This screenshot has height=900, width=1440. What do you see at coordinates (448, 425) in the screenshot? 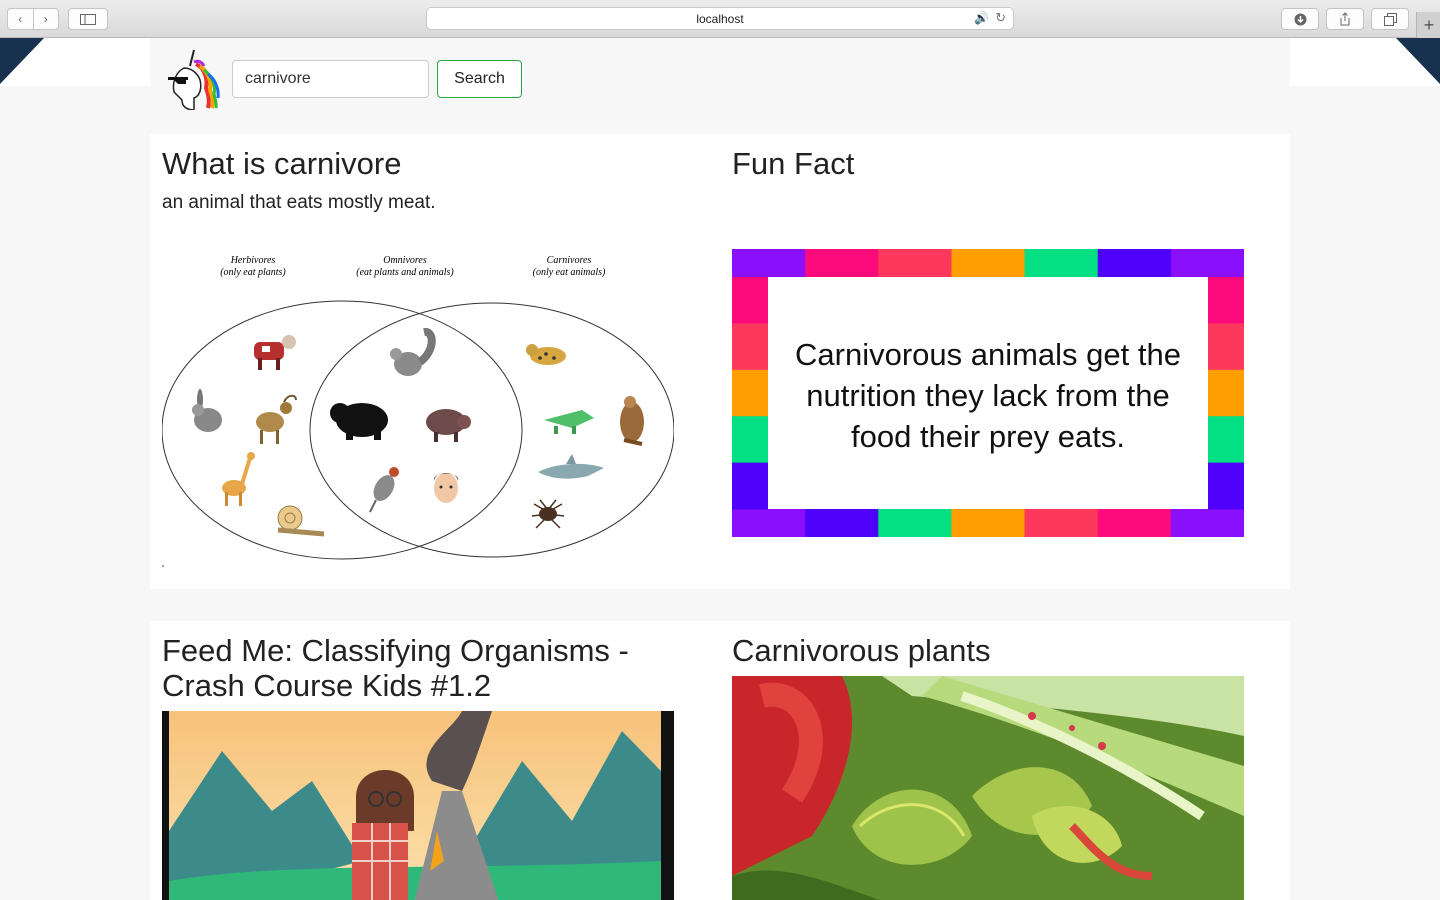
I see `boar-icon` at bounding box center [448, 425].